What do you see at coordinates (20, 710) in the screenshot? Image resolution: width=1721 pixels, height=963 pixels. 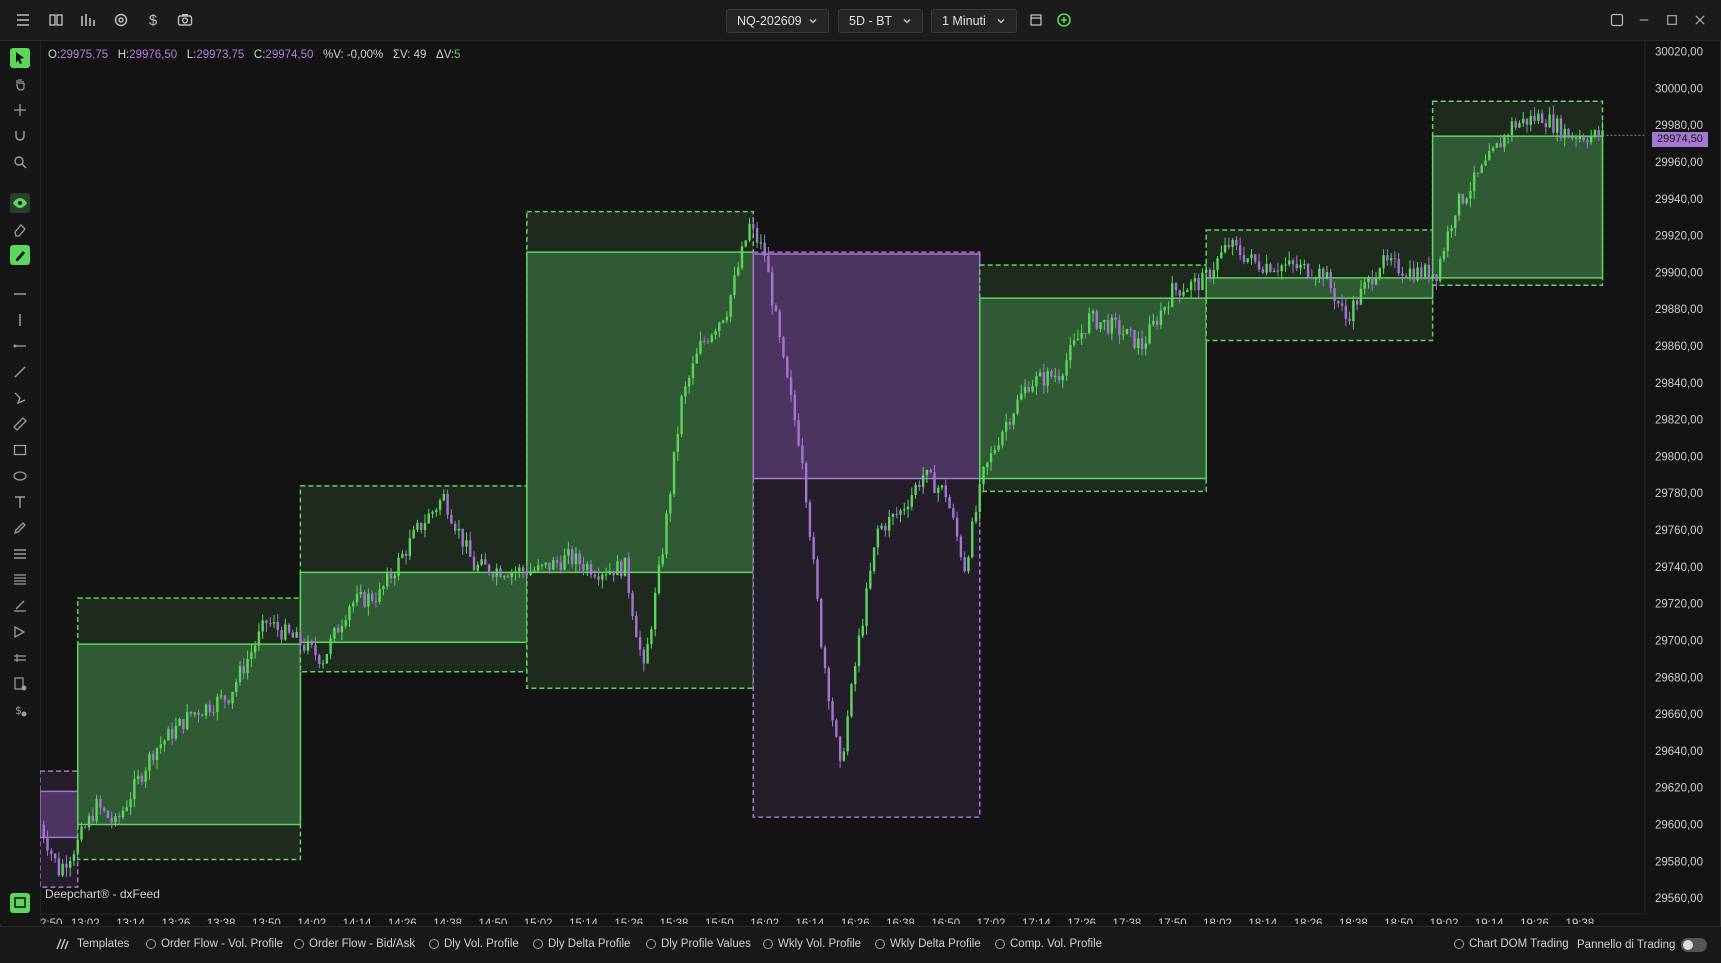 I see `dollar-order-icon: $` at bounding box center [20, 710].